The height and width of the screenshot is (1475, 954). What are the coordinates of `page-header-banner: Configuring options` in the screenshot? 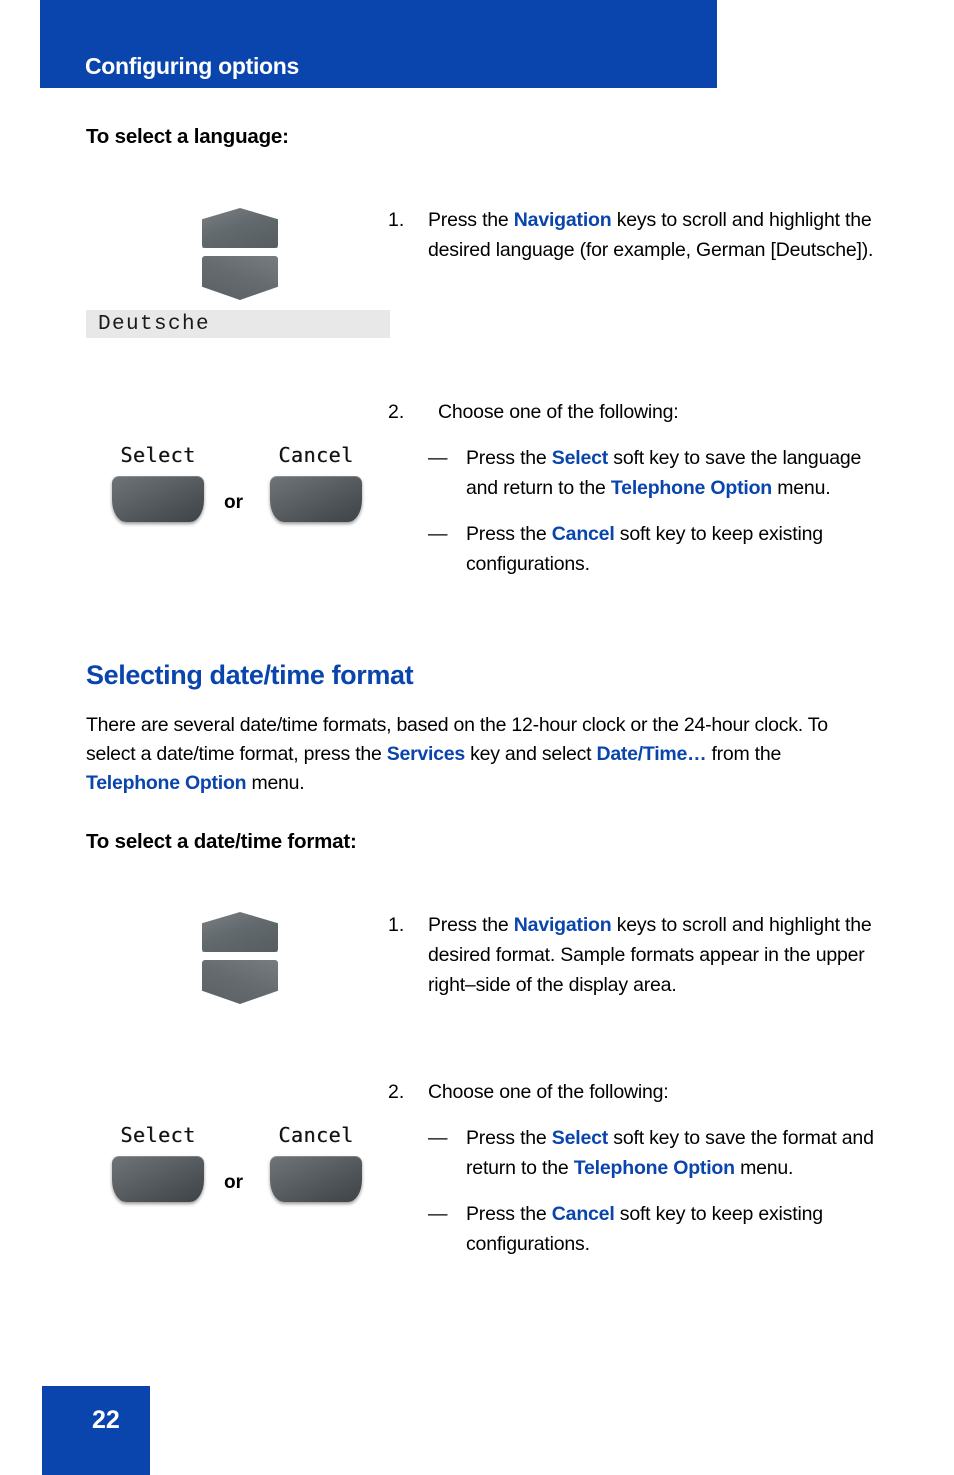 It's located at (378, 44).